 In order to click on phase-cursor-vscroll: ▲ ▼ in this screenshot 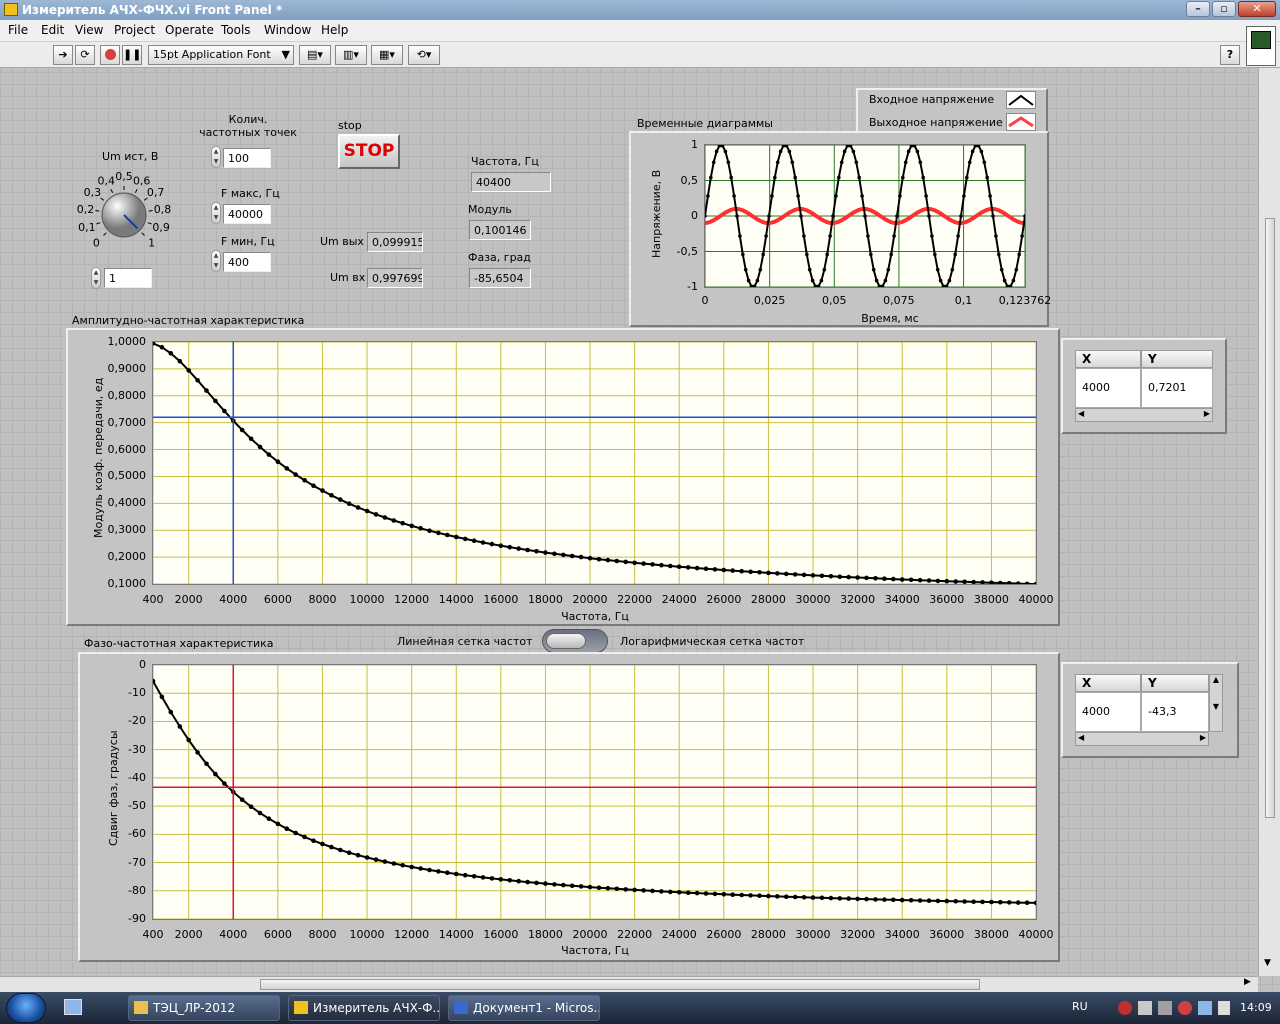, I will do `click(1216, 703)`.